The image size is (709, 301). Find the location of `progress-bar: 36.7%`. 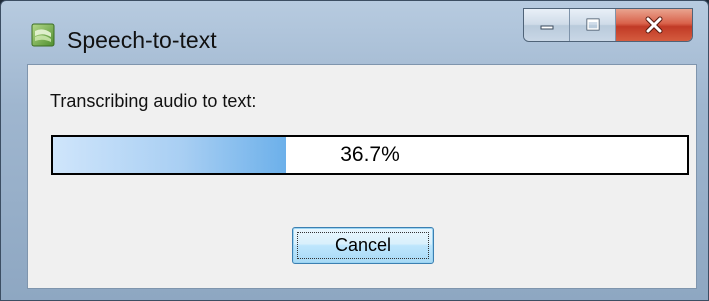

progress-bar: 36.7% is located at coordinates (370, 155).